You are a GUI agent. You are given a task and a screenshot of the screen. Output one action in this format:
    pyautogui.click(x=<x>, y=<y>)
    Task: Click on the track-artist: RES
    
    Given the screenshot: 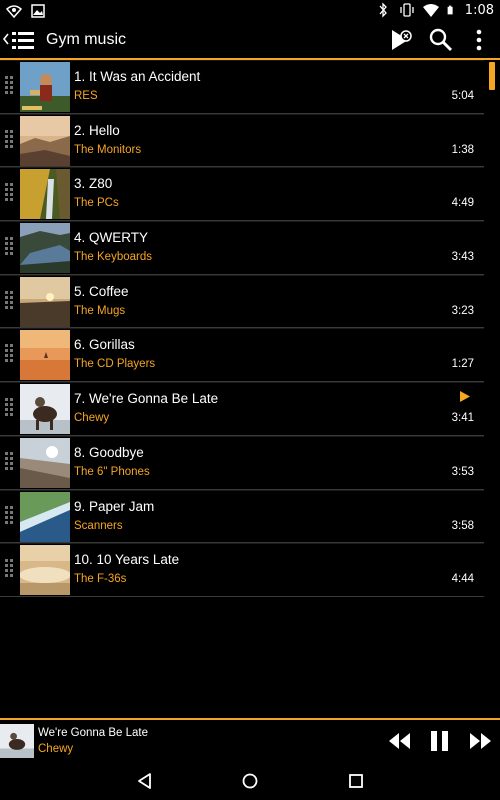 What is the action you would take?
    pyautogui.click(x=86, y=96)
    